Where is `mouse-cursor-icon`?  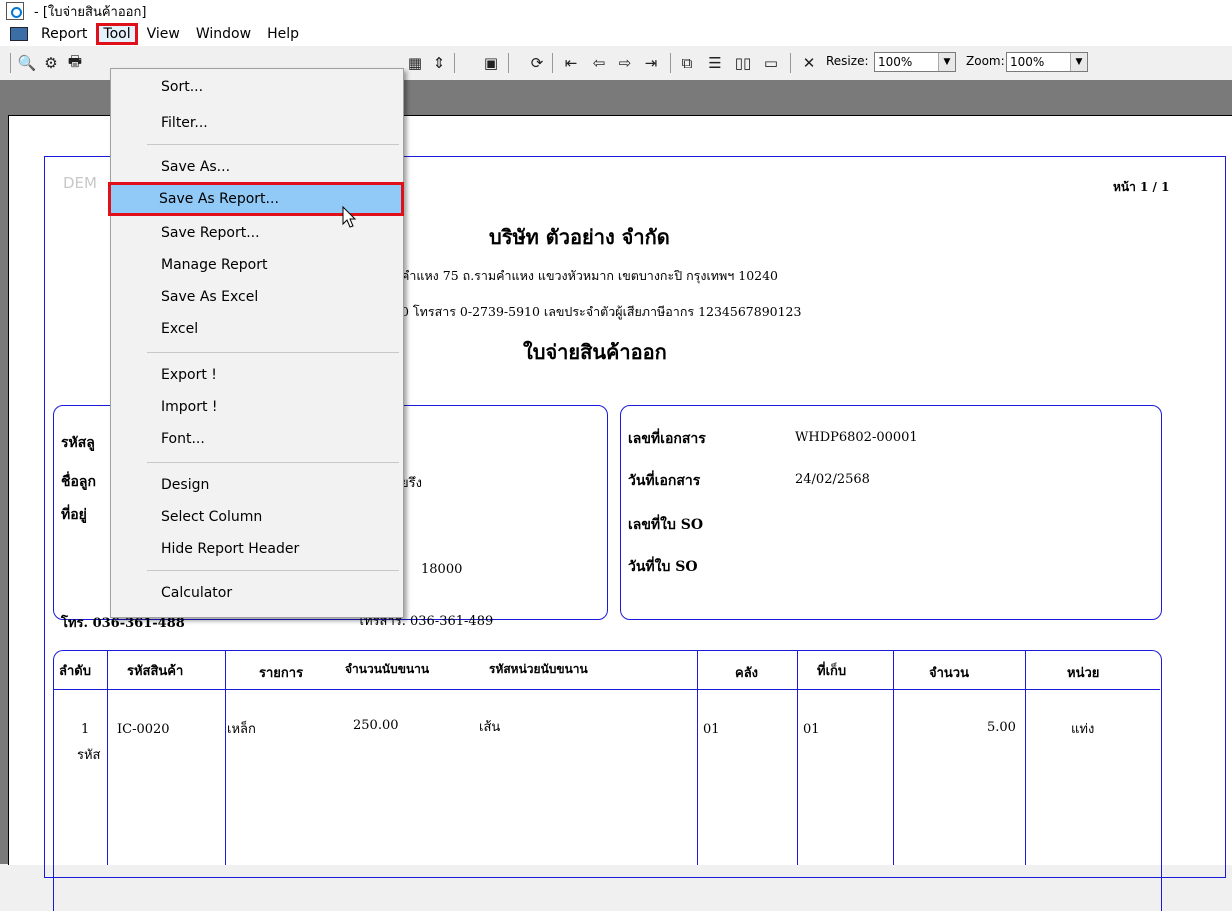 mouse-cursor-icon is located at coordinates (349, 217).